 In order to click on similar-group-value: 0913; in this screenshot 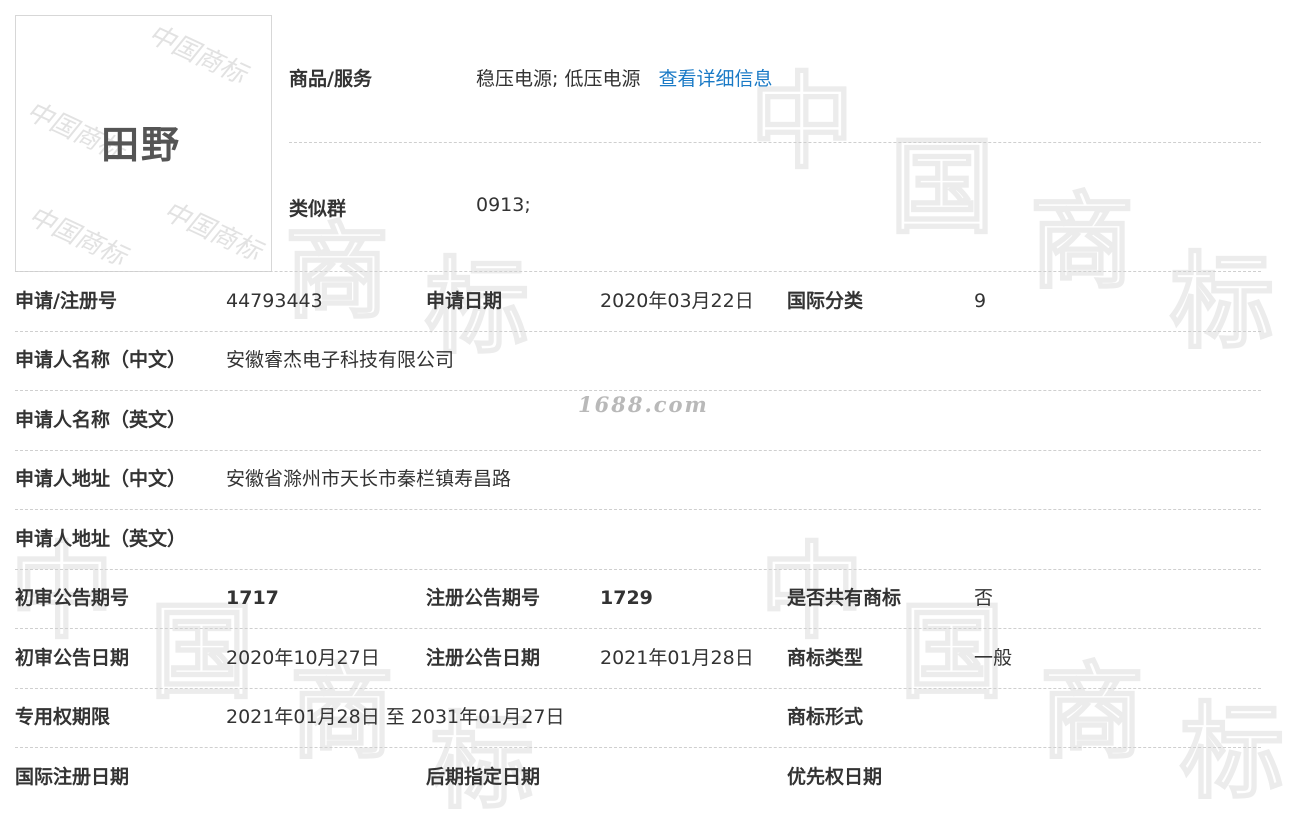, I will do `click(503, 205)`.